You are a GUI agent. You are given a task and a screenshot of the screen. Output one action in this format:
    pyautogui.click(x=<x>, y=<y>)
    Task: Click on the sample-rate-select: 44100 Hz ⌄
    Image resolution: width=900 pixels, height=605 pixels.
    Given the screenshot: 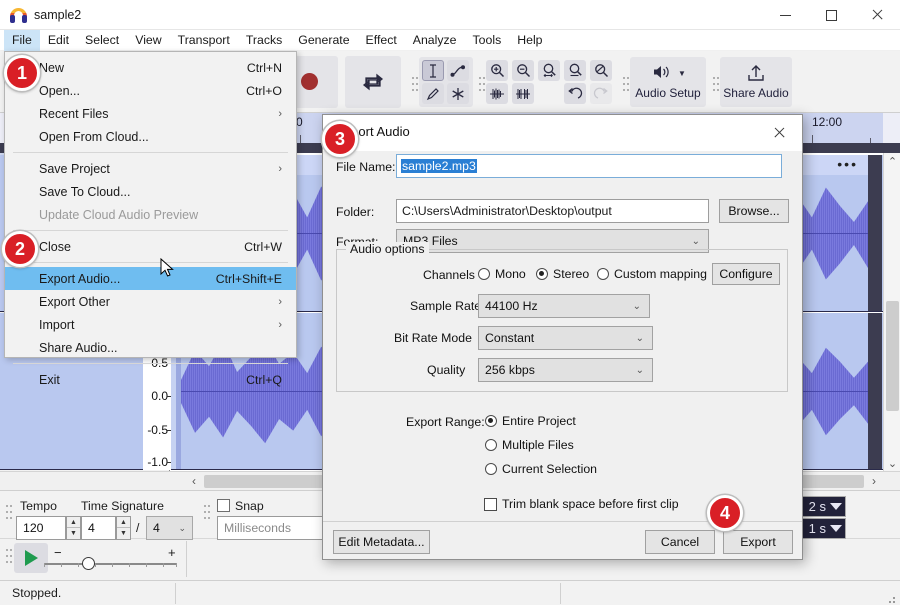 What is the action you would take?
    pyautogui.click(x=564, y=306)
    